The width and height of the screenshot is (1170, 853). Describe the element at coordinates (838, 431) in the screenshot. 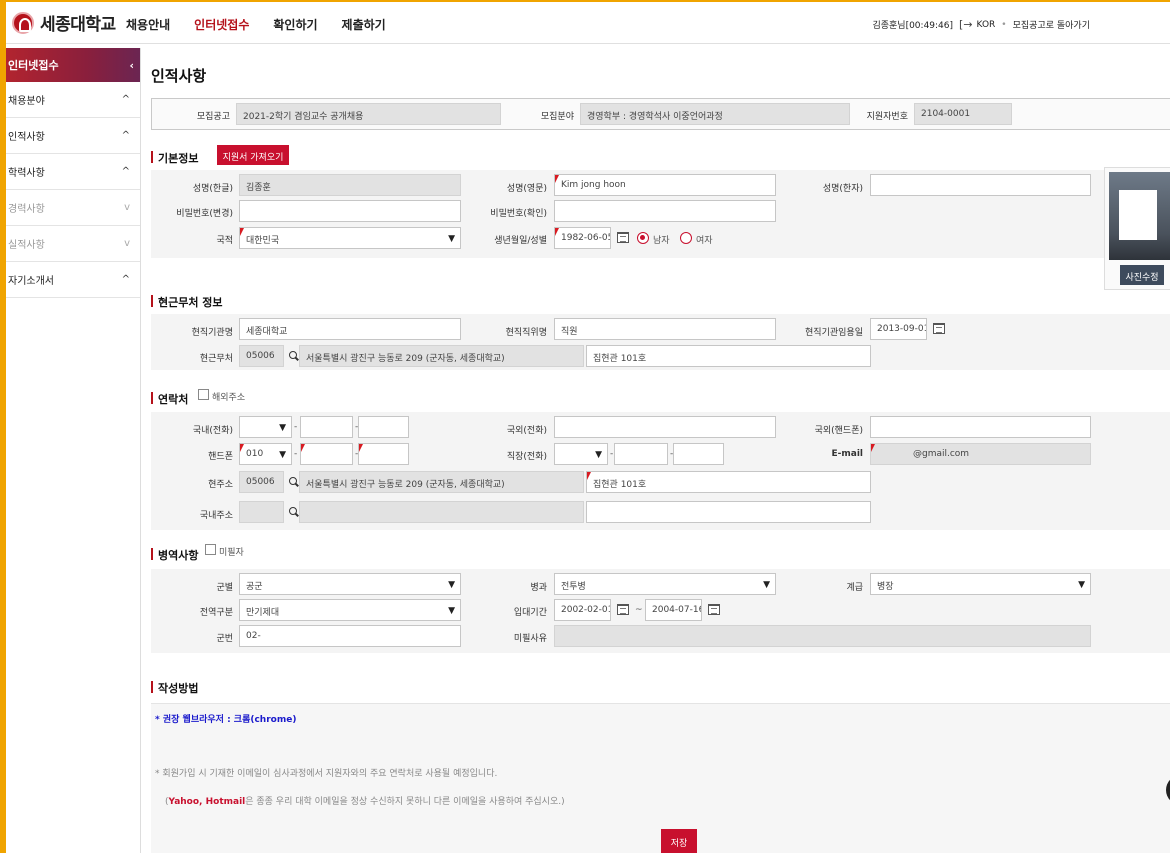

I see `intl-mobile-label: 국외(핸드폰)` at that location.